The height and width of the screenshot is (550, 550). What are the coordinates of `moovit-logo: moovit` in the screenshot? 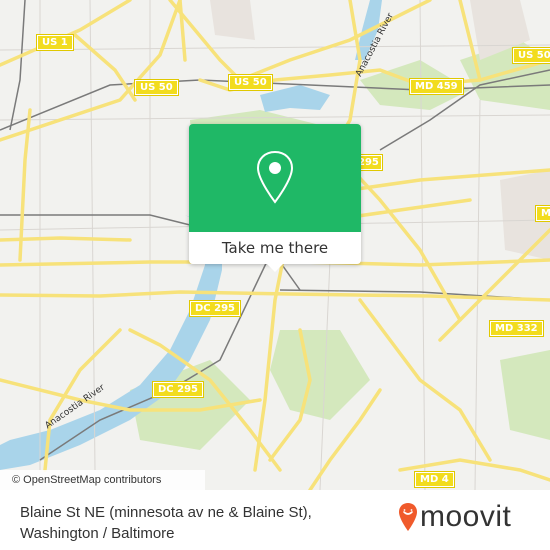 It's located at (454, 517).